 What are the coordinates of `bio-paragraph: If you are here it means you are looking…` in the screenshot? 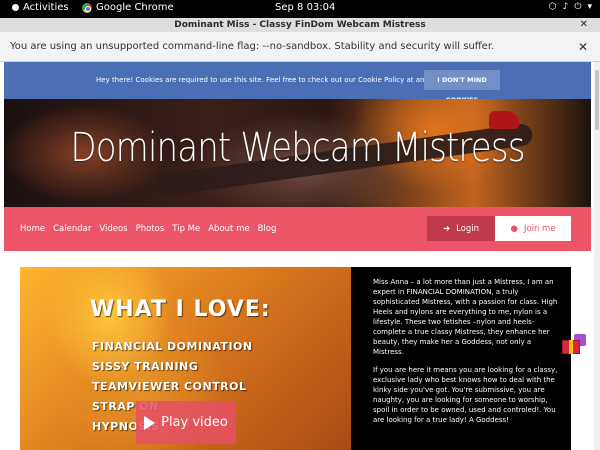 It's located at (465, 395).